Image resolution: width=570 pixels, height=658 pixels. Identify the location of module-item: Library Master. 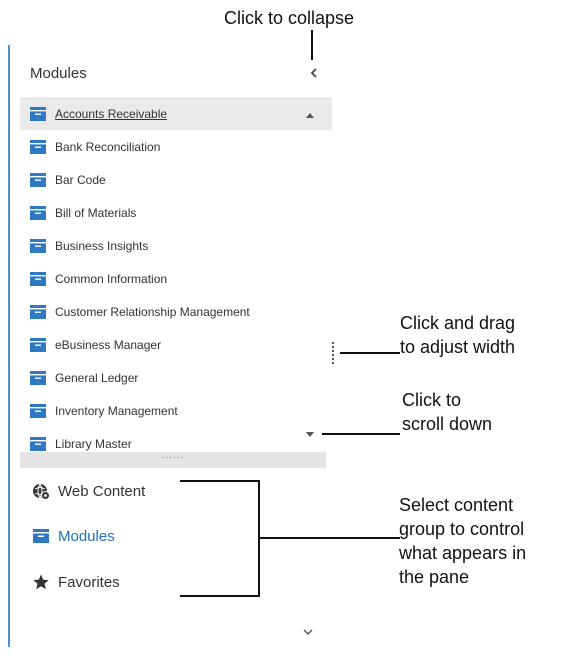
(176, 439).